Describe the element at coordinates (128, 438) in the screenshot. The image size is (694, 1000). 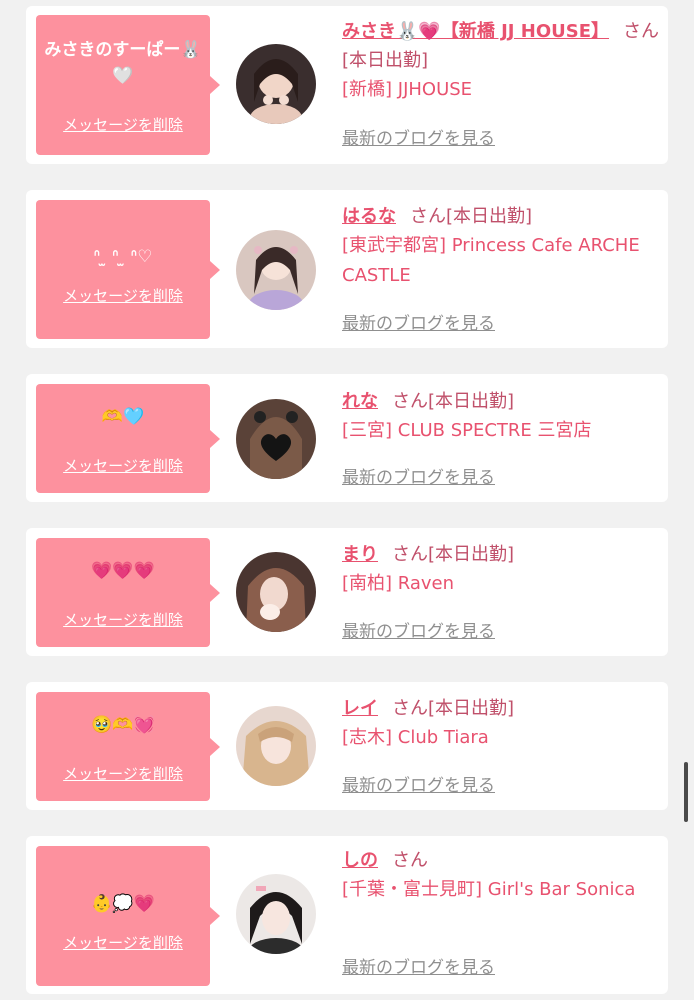
I see `message-bubble: 🫶🩵 メッセージを削除` at that location.